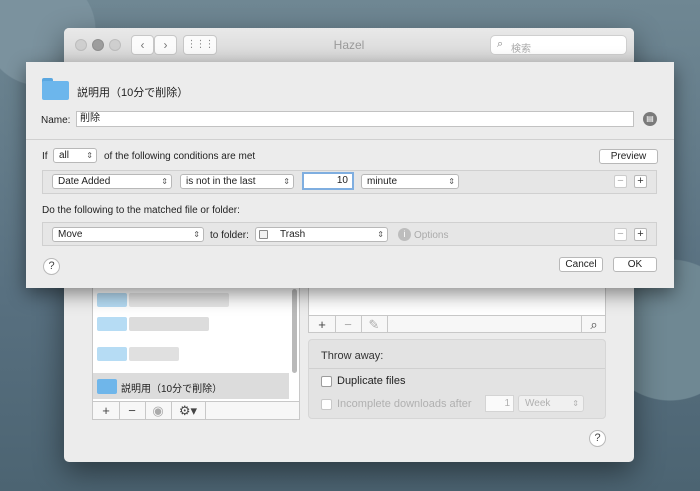 This screenshot has width=700, height=491. What do you see at coordinates (371, 381) in the screenshot?
I see `duplicate-files-label: Duplicate files` at bounding box center [371, 381].